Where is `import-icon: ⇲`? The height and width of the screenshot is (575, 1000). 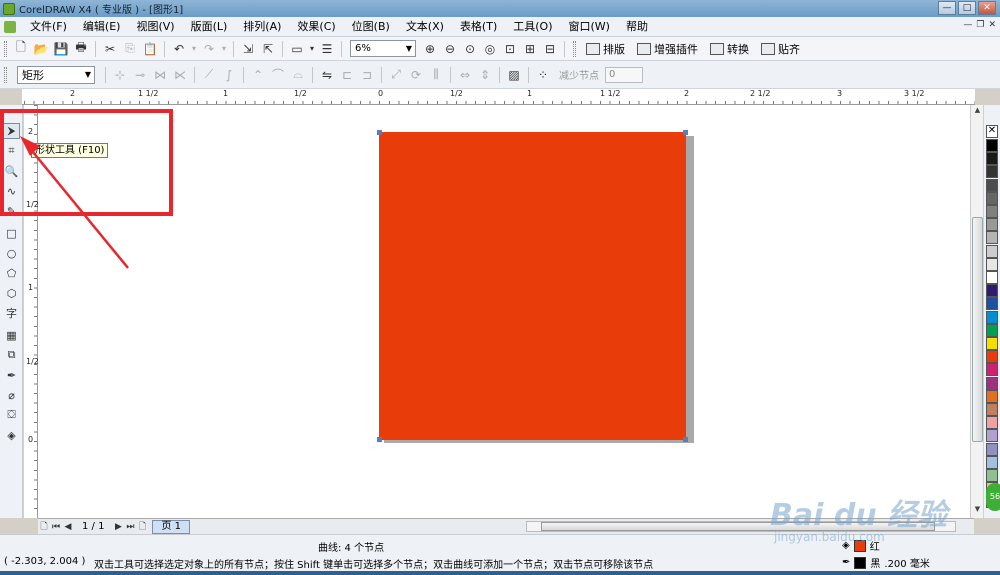
import-icon: ⇲ is located at coordinates (248, 49).